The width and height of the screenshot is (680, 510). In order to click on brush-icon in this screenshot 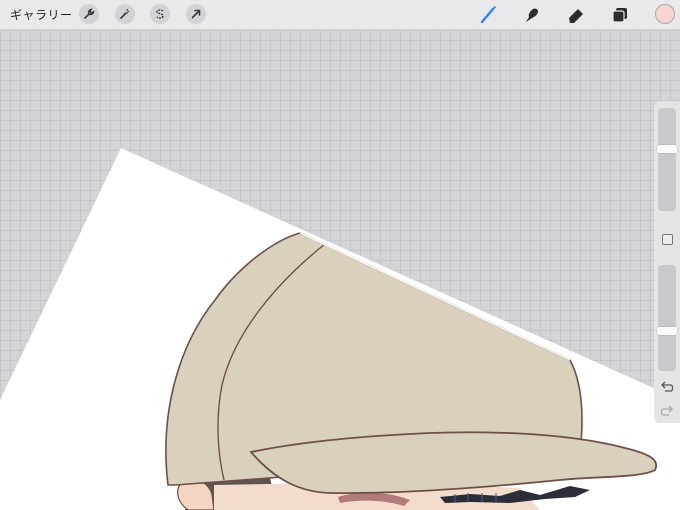, I will do `click(488, 15)`.